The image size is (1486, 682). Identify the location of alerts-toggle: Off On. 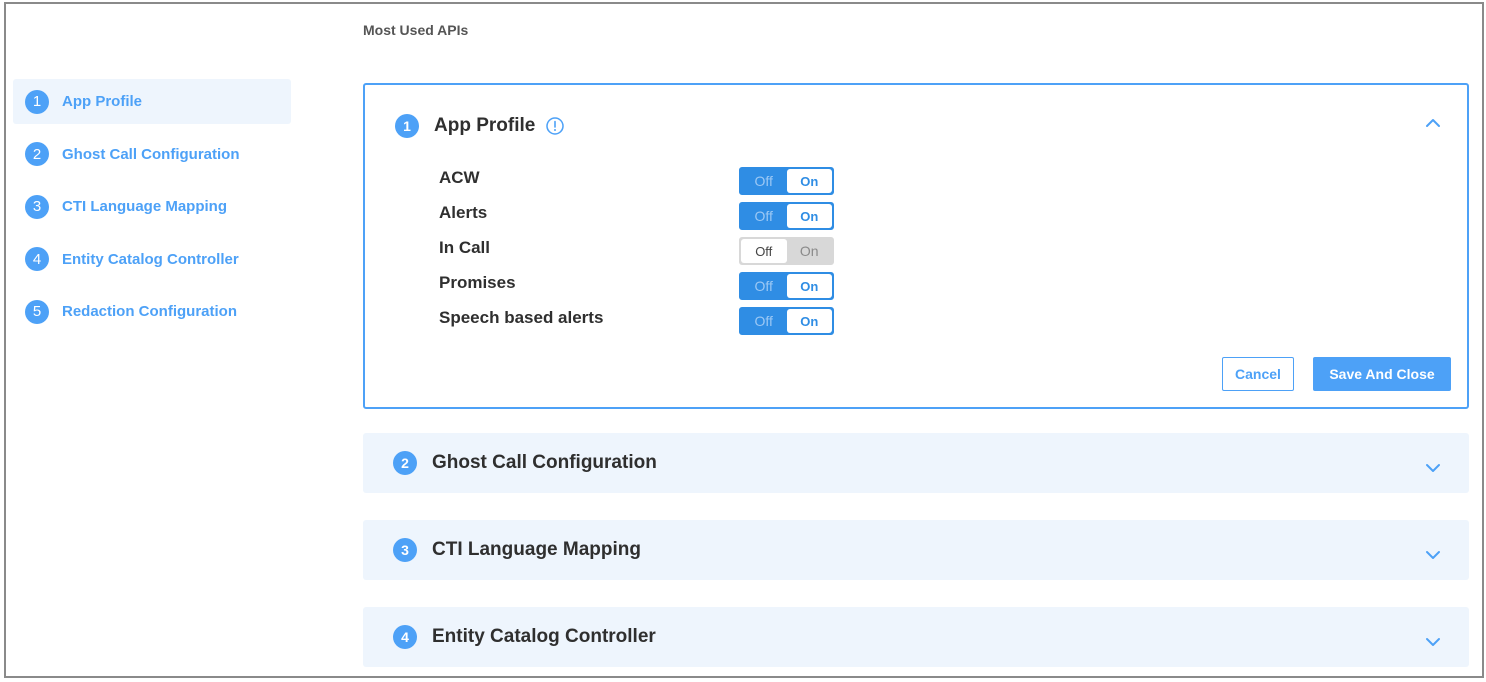
(786, 216).